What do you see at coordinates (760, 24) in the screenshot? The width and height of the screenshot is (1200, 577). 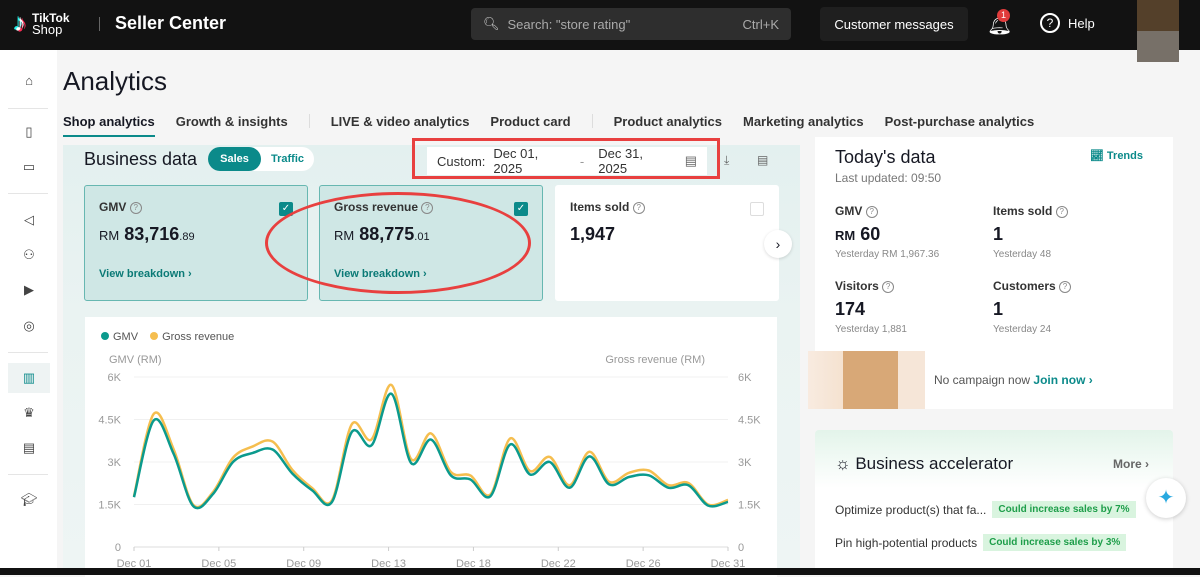 I see `search-shortcut: Ctrl+K` at bounding box center [760, 24].